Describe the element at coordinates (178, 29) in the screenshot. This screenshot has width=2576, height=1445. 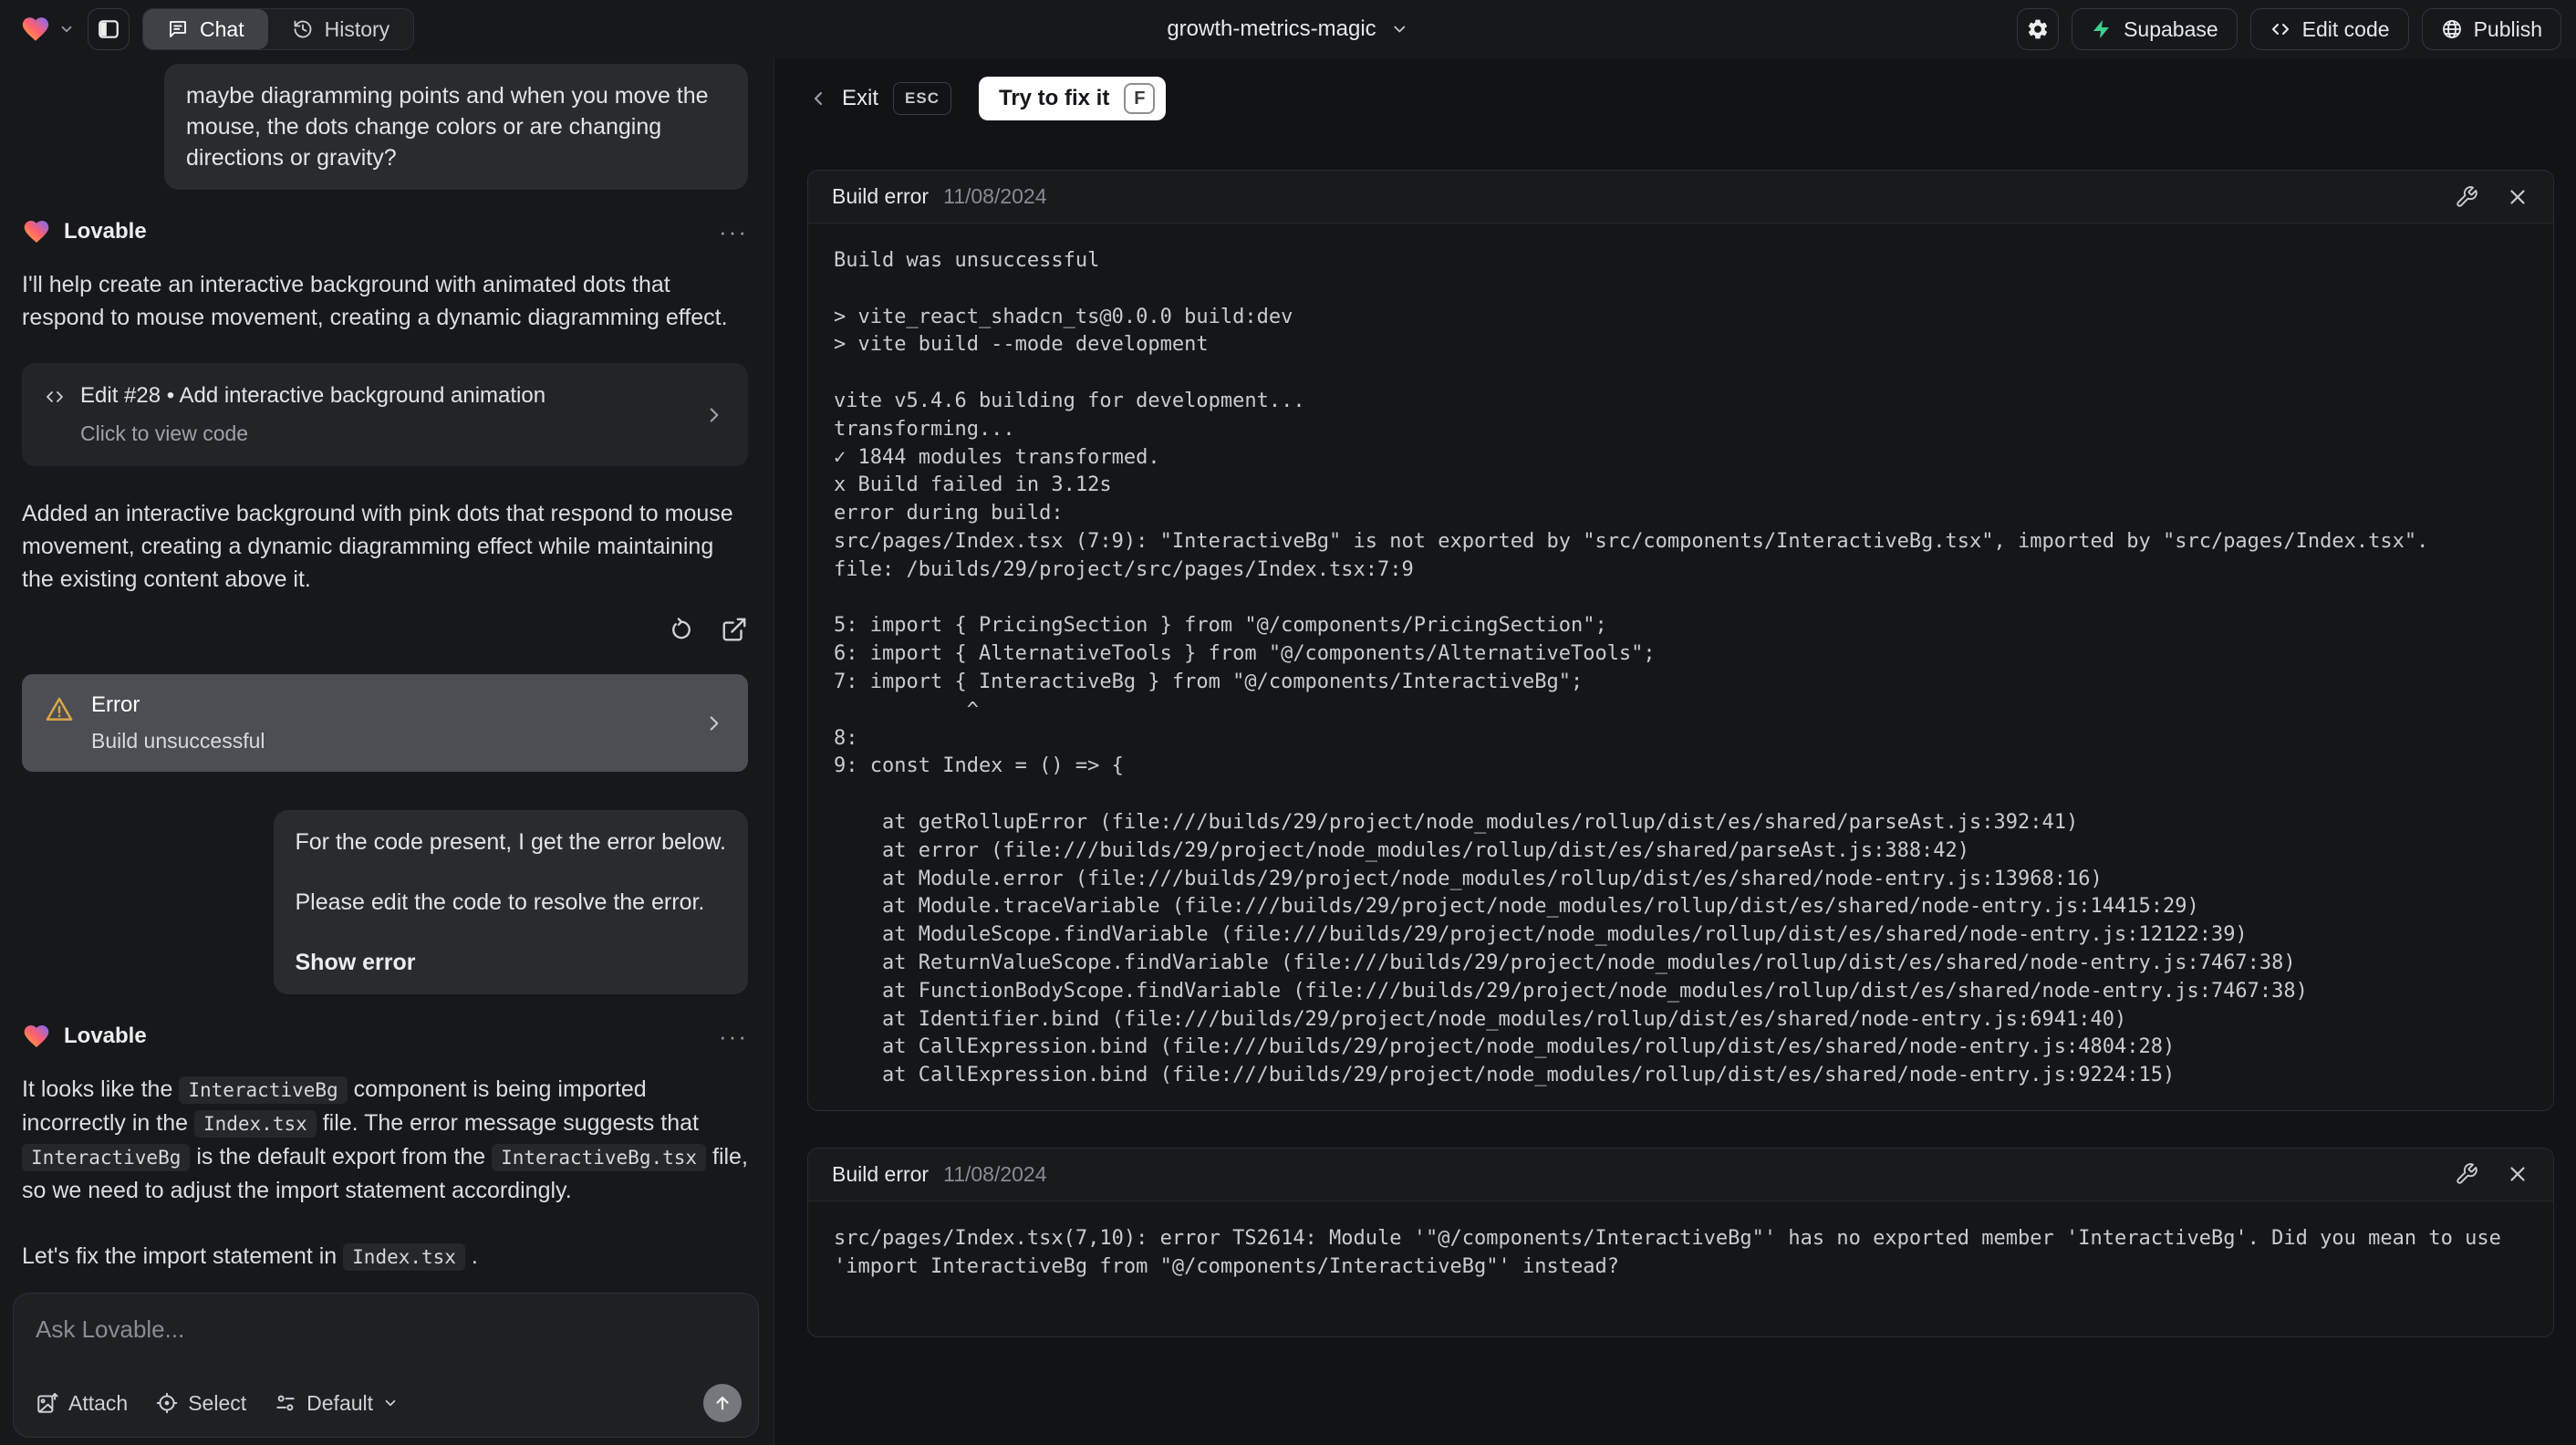
I see `chat-bubble-icon` at that location.